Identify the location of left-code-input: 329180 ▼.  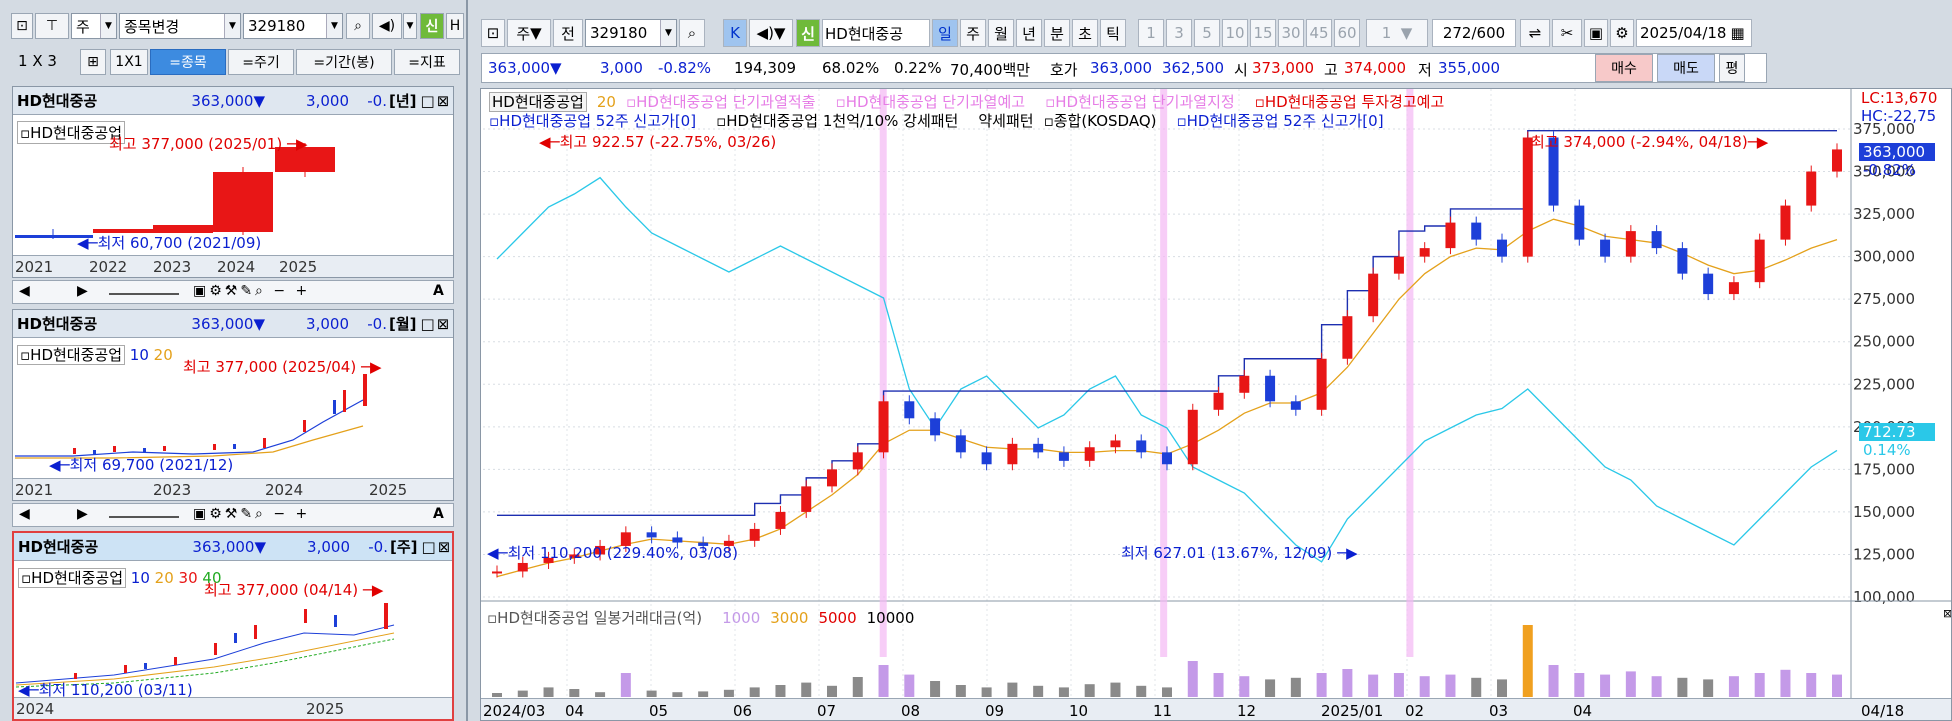
(293, 26).